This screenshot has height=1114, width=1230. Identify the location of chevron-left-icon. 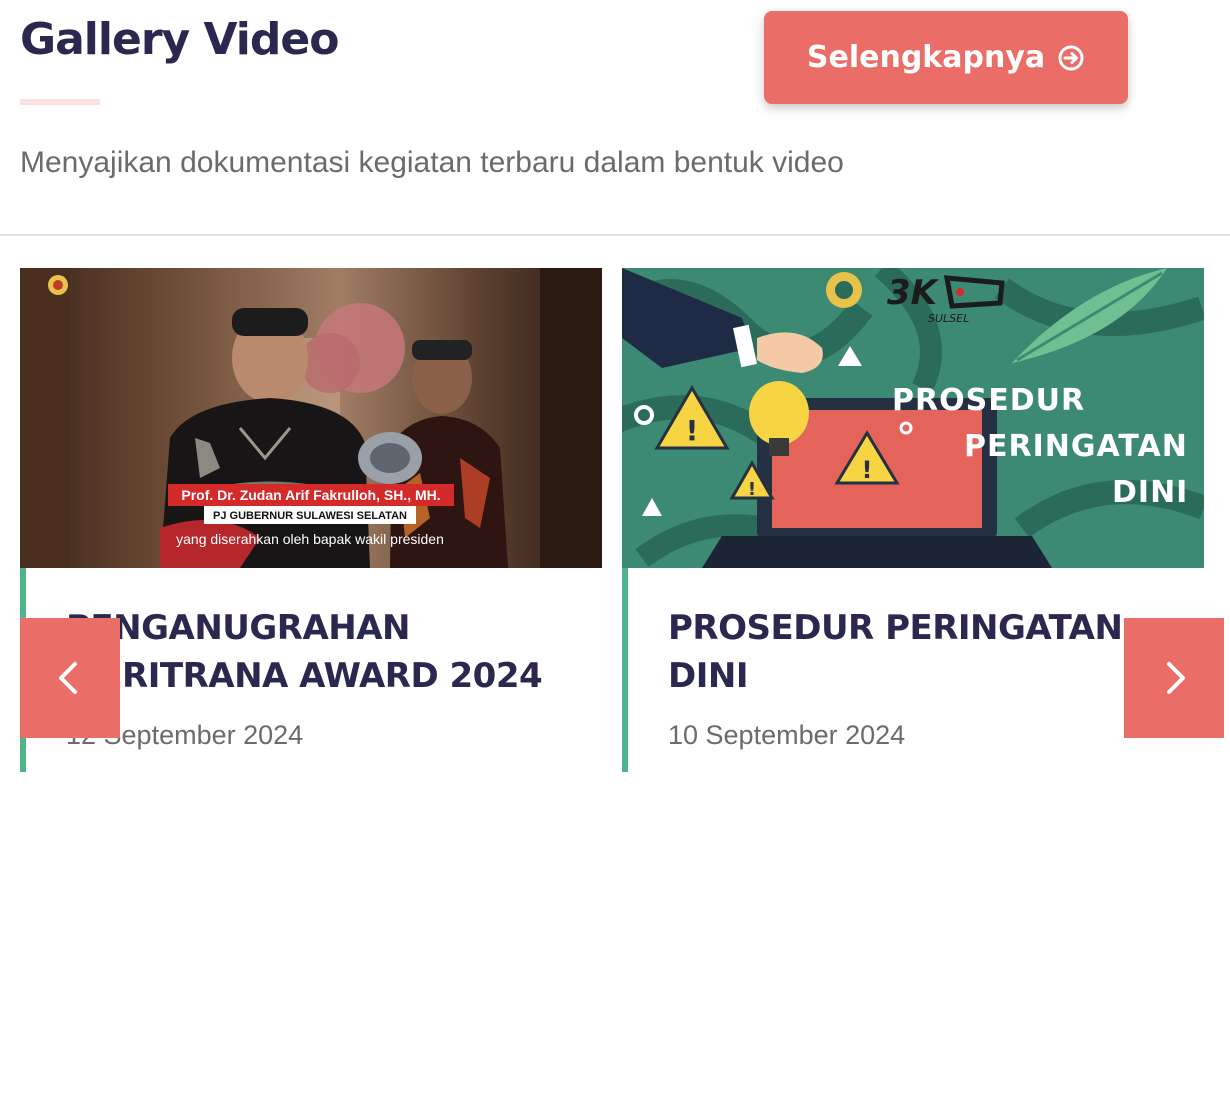
(68, 678).